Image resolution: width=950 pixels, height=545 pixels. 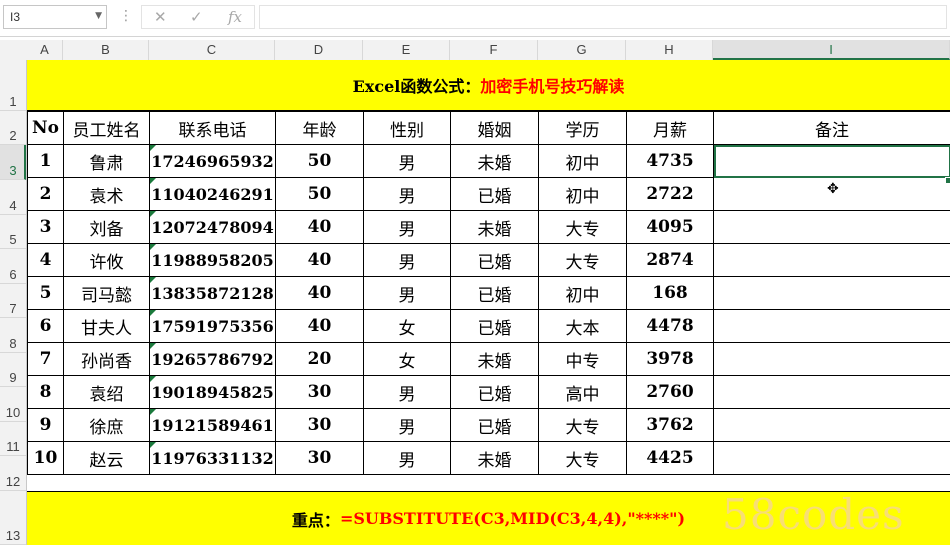 I want to click on row-header-3: 3, so click(x=13, y=162).